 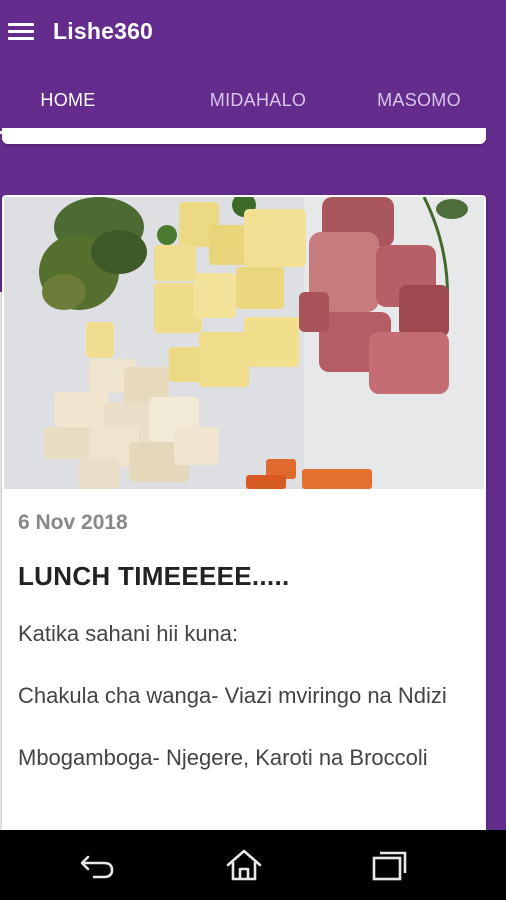 I want to click on post-date: 6 Nov 2018, so click(x=73, y=522).